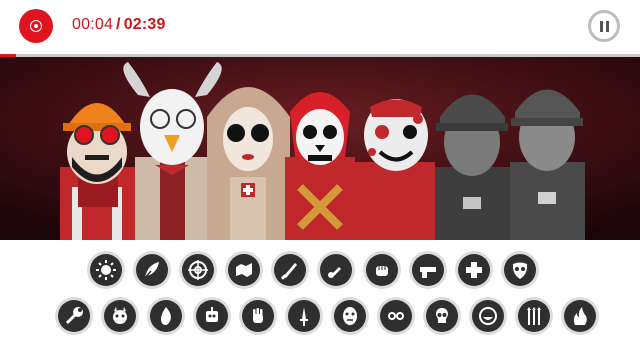  I want to click on face-icon, so click(350, 316).